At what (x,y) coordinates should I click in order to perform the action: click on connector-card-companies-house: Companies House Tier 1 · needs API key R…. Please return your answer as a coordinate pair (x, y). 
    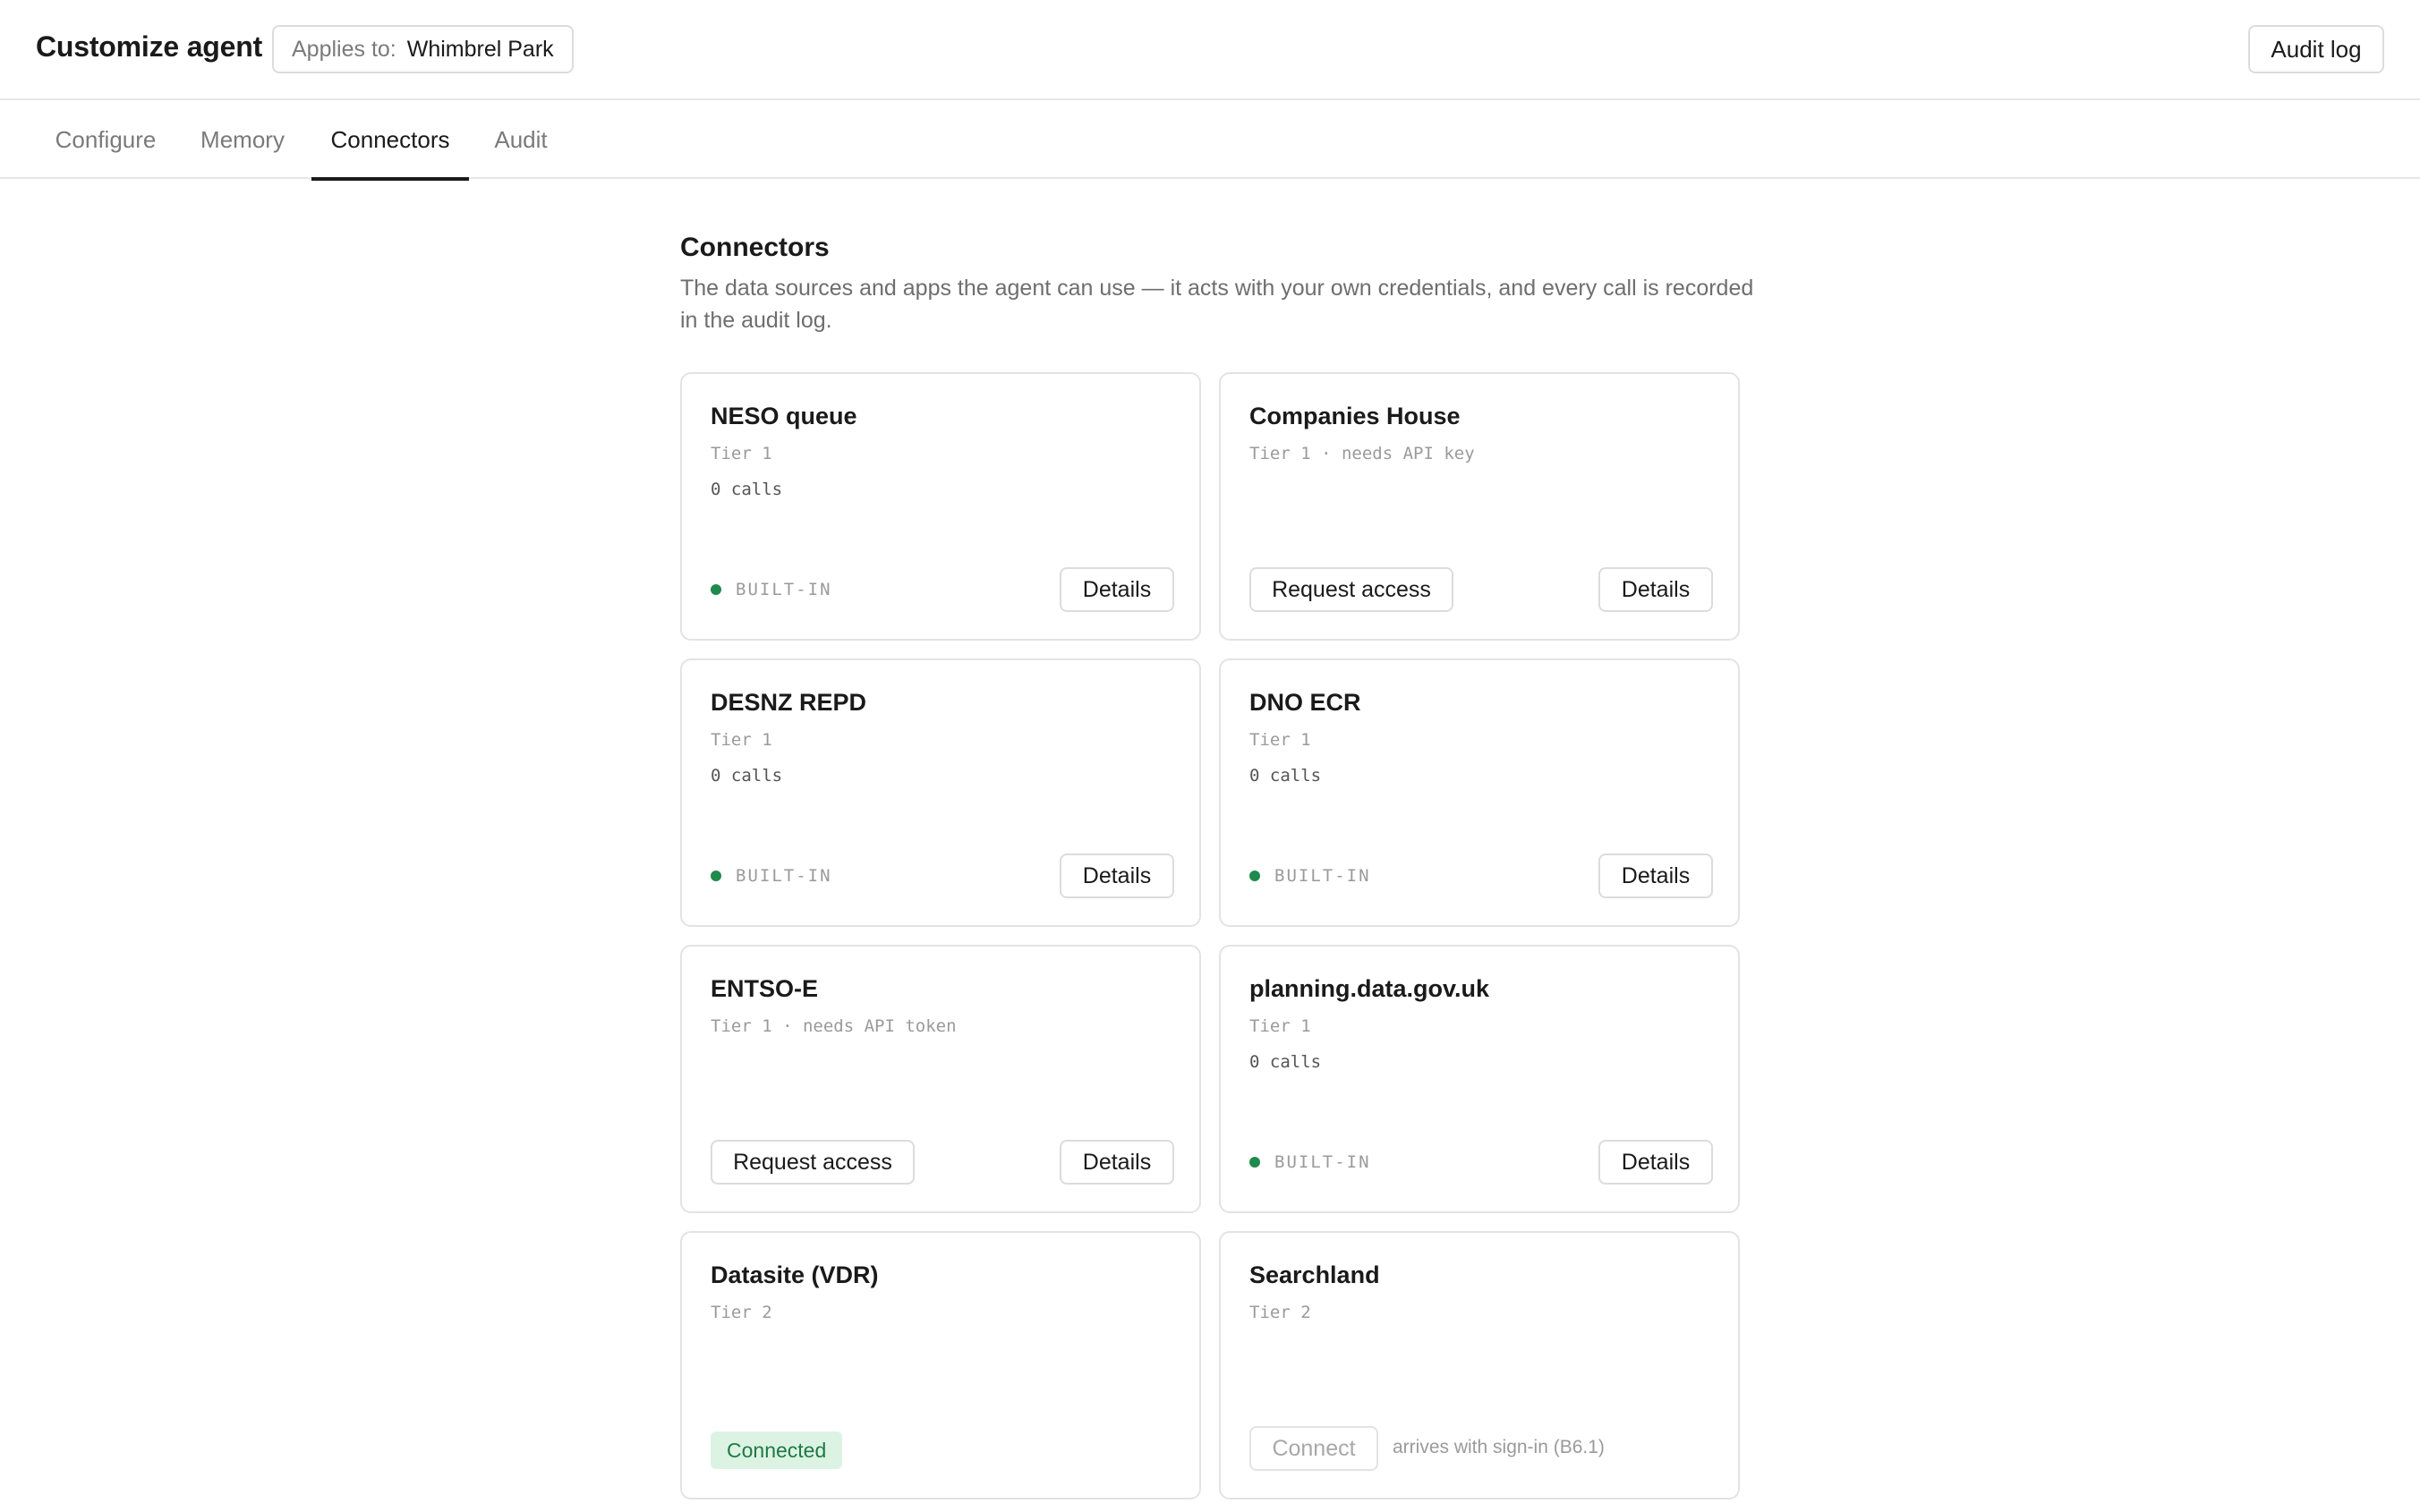
    Looking at the image, I should click on (1479, 506).